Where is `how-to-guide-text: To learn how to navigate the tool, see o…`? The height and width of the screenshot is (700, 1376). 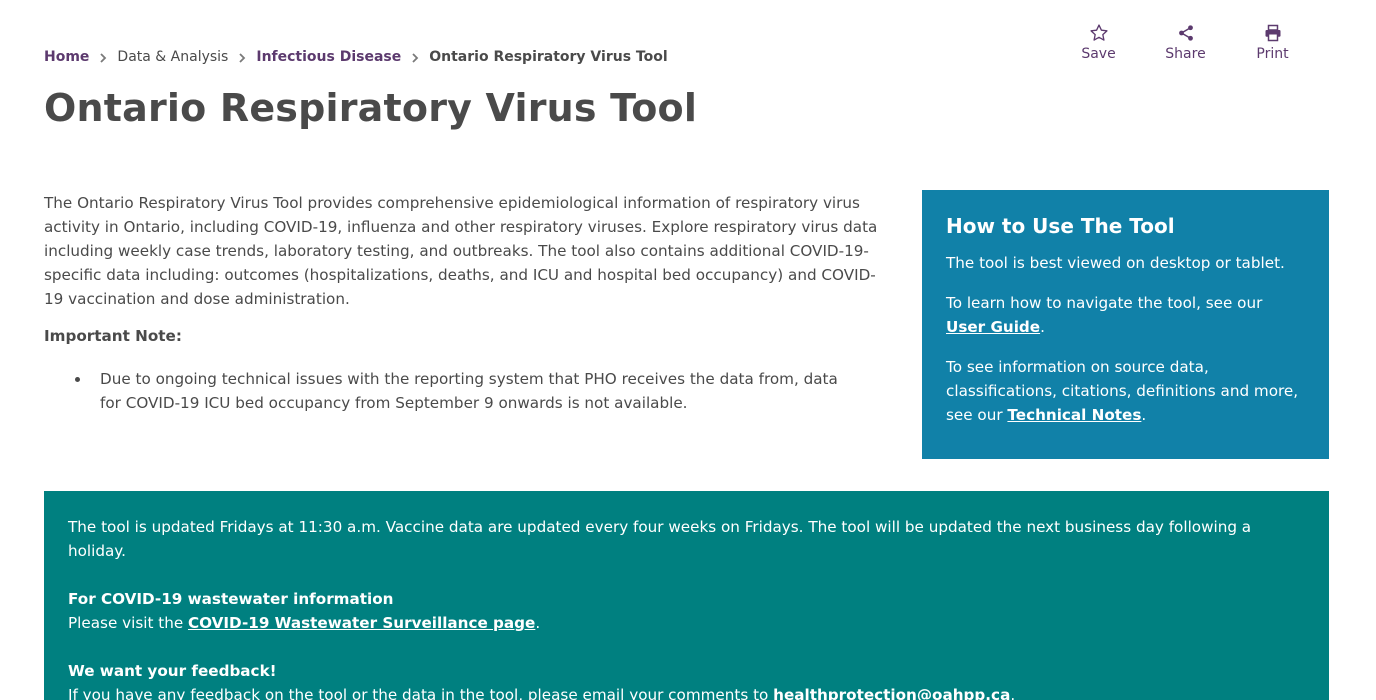 how-to-guide-text: To learn how to navigate the tool, see o… is located at coordinates (1125, 315).